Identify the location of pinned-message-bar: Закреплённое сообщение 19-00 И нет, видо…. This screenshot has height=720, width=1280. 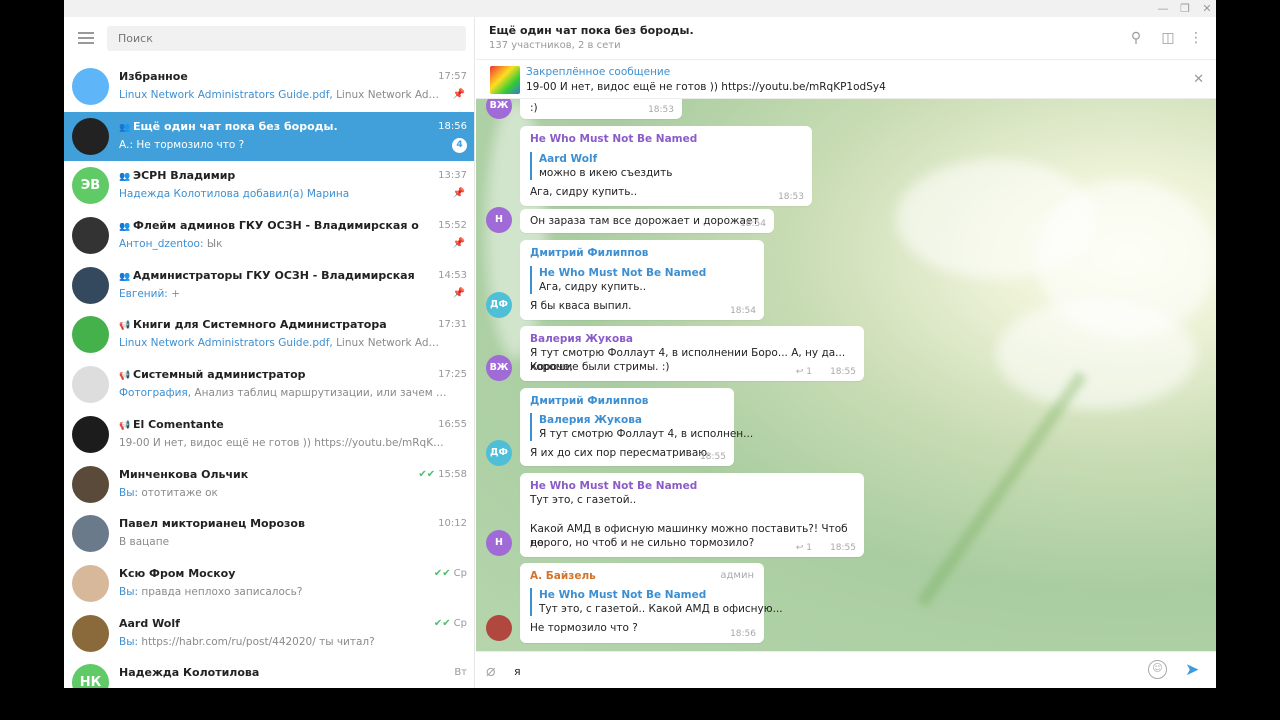
(846, 80).